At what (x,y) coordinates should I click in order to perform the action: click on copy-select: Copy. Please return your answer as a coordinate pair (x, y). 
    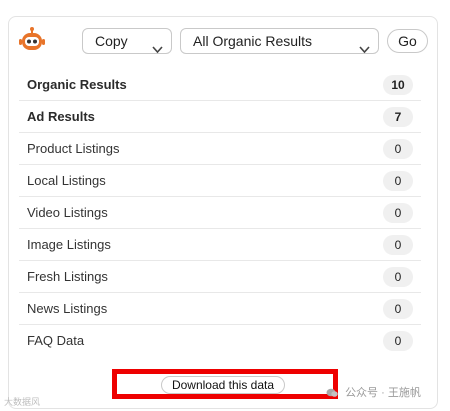
    Looking at the image, I should click on (127, 41).